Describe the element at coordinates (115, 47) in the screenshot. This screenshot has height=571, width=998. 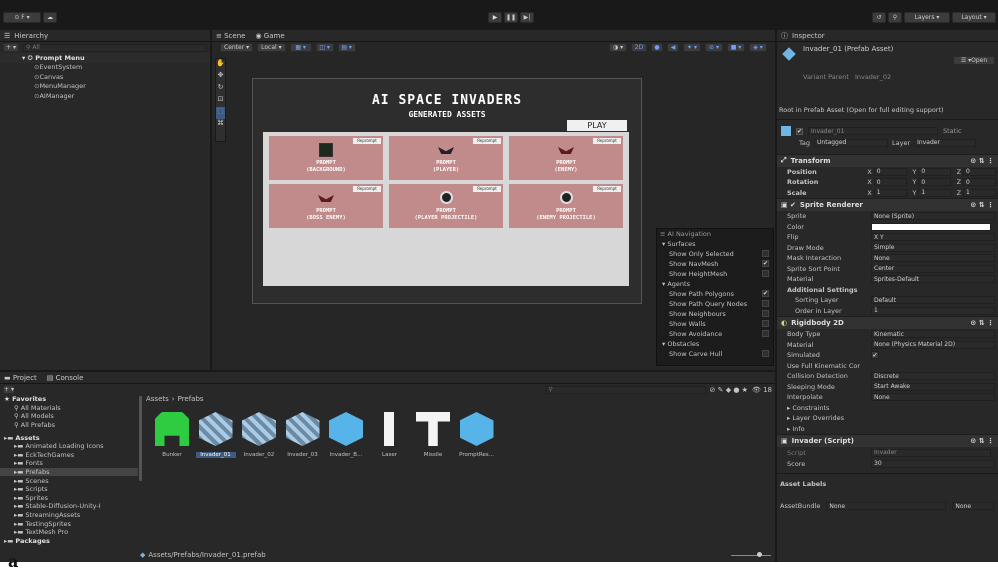
I see `hierarchy-search-input: ⚲ All` at that location.